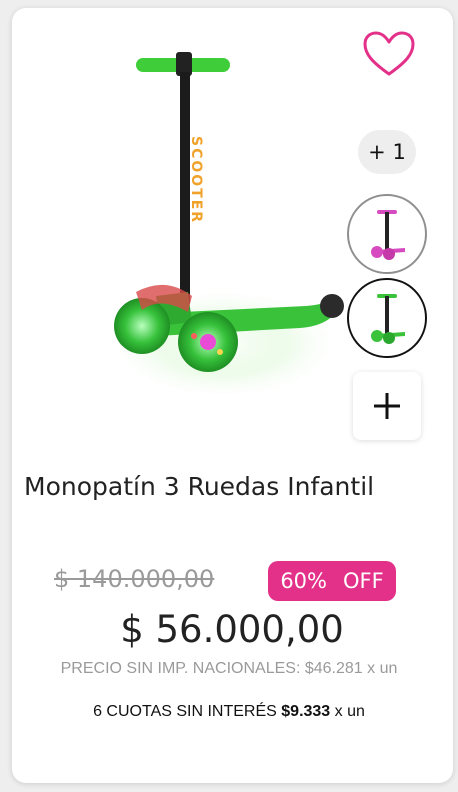 The height and width of the screenshot is (792, 458). Describe the element at coordinates (229, 668) in the screenshot. I see `tax-note: PRECIO SIN IMP. NACIONALES: $46.281 x un` at that location.